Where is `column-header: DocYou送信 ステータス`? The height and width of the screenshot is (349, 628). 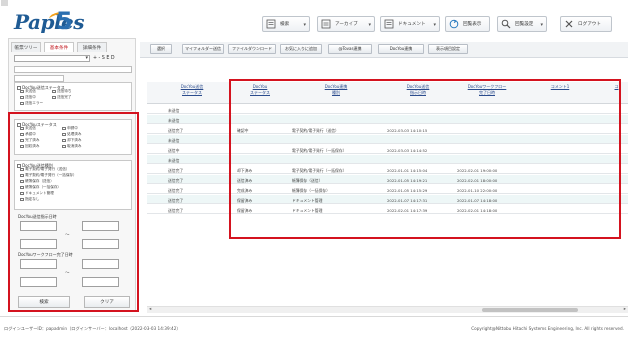 column-header: DocYou送信 ステータス is located at coordinates (192, 90).